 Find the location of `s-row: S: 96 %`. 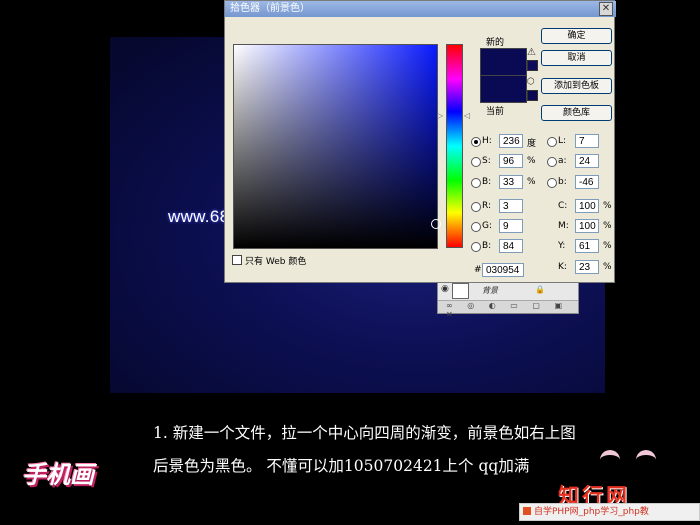

s-row: S: 96 % is located at coordinates (506, 161).